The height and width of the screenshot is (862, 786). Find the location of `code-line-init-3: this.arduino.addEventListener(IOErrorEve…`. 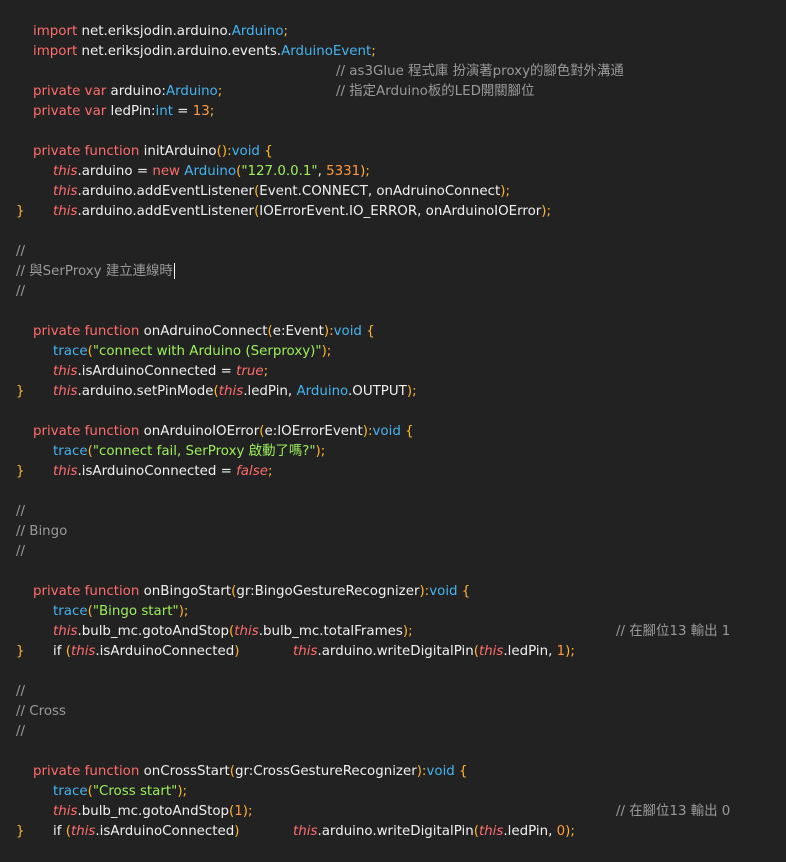

code-line-init-3: this.arduino.addEventListener(IOErrorEve… is located at coordinates (293, 200).